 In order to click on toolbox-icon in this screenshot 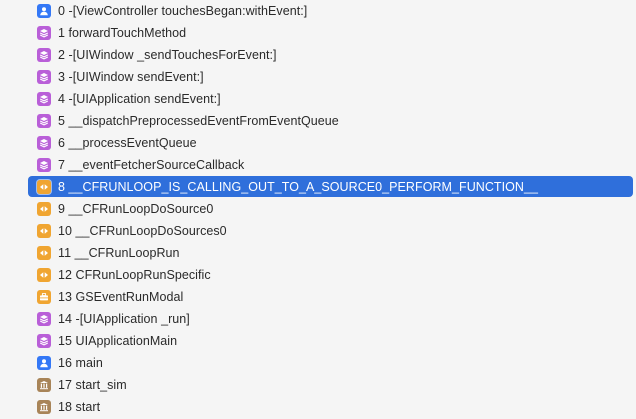, I will do `click(44, 296)`.